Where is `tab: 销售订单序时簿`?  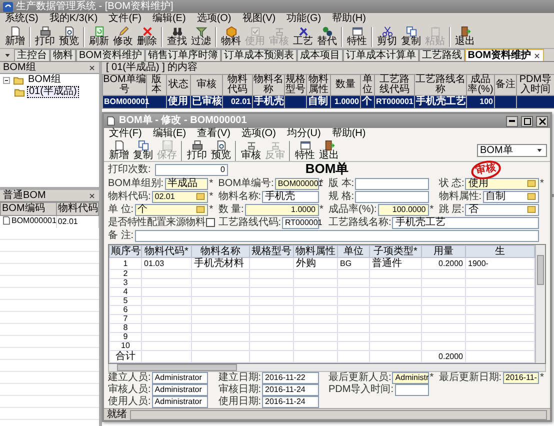
tab: 销售订单序时簿 is located at coordinates (182, 55).